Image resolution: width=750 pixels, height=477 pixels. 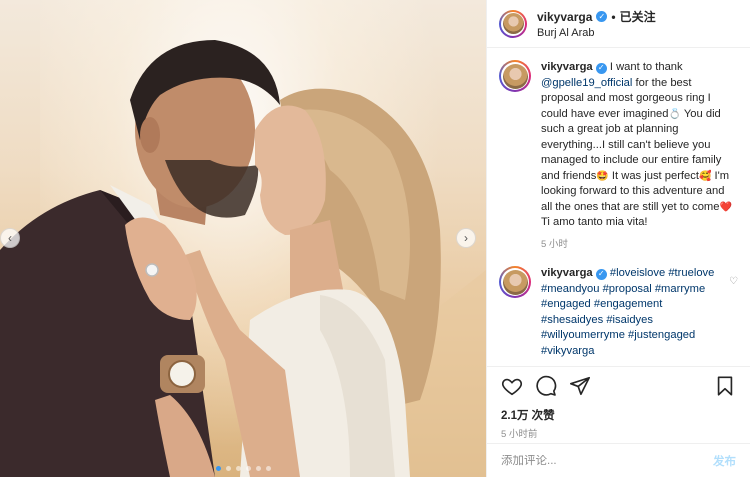 I want to click on like-button, so click(x=512, y=386).